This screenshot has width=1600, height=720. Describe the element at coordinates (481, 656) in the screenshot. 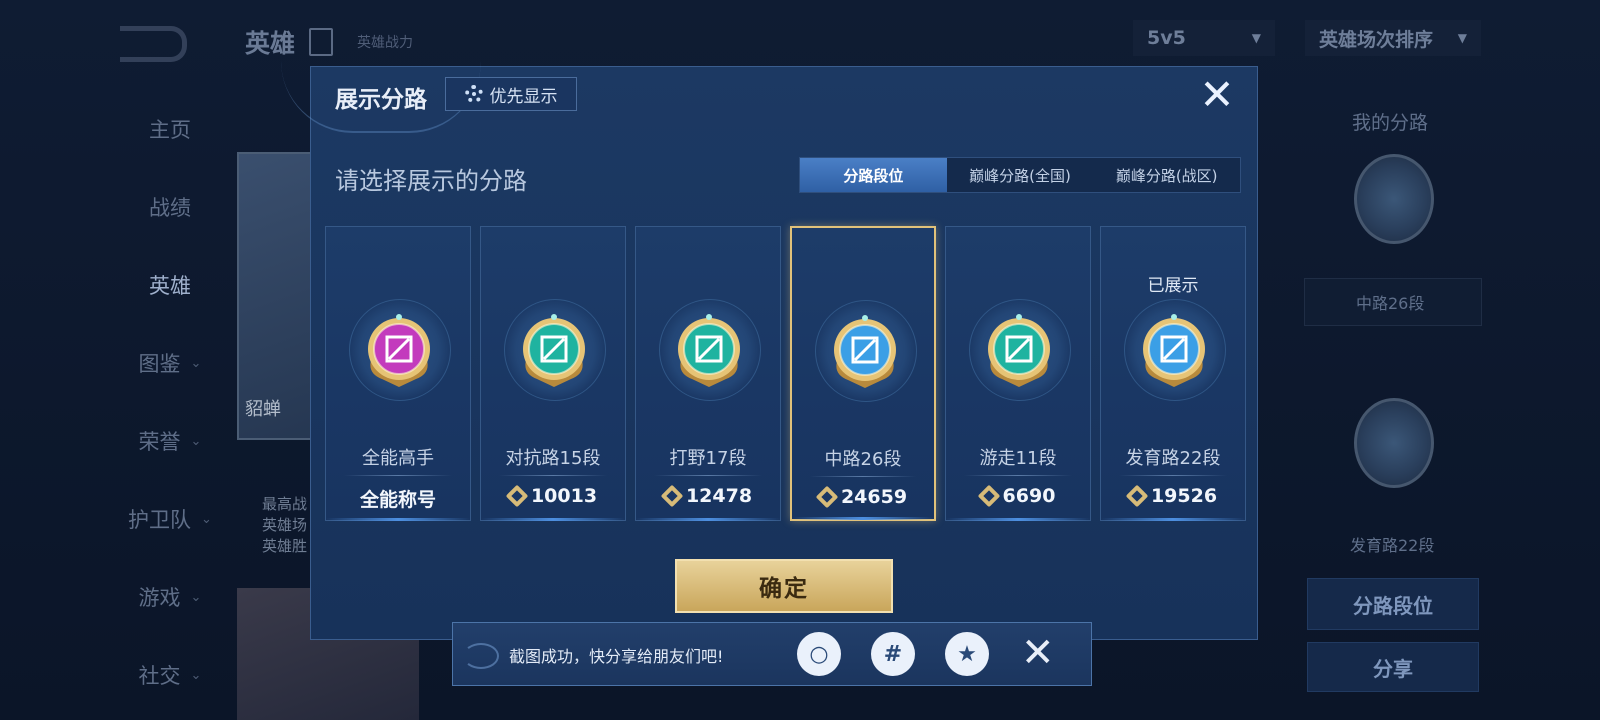

I see `decorative-swirl` at that location.